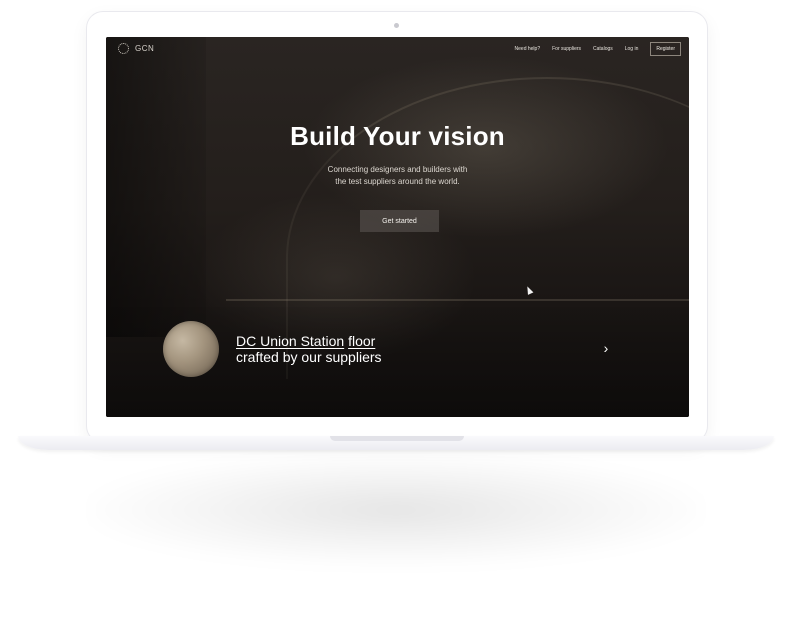 The image size is (792, 617). Describe the element at coordinates (606, 348) in the screenshot. I see `chevron-right-icon: ›` at that location.